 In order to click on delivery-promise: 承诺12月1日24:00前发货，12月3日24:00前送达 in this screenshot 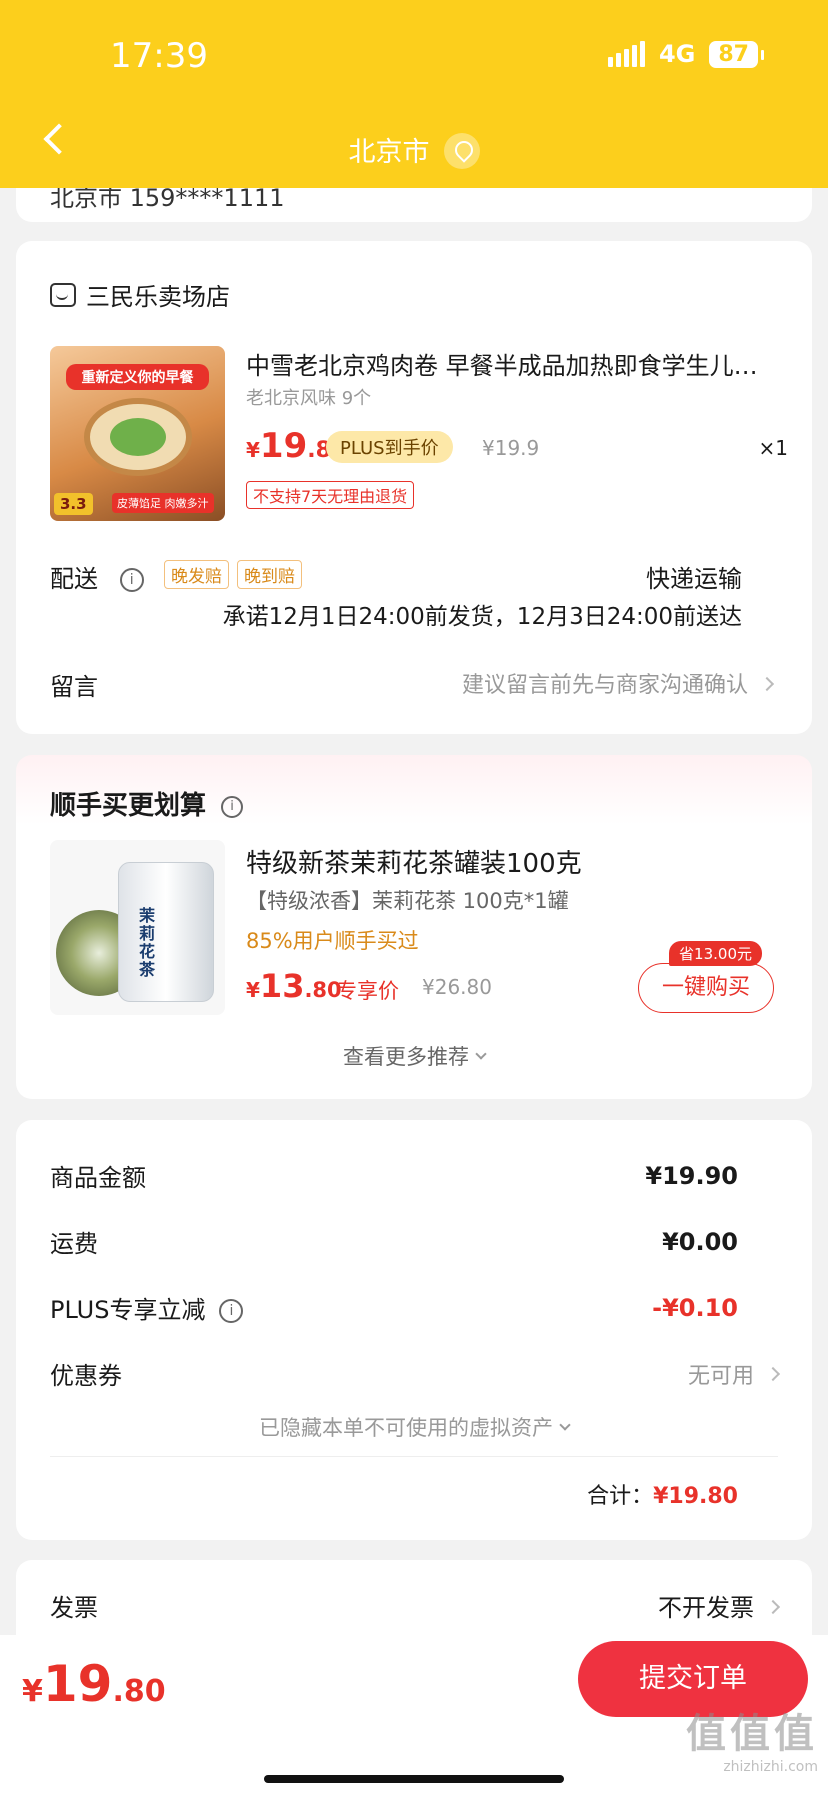, I will do `click(482, 617)`.